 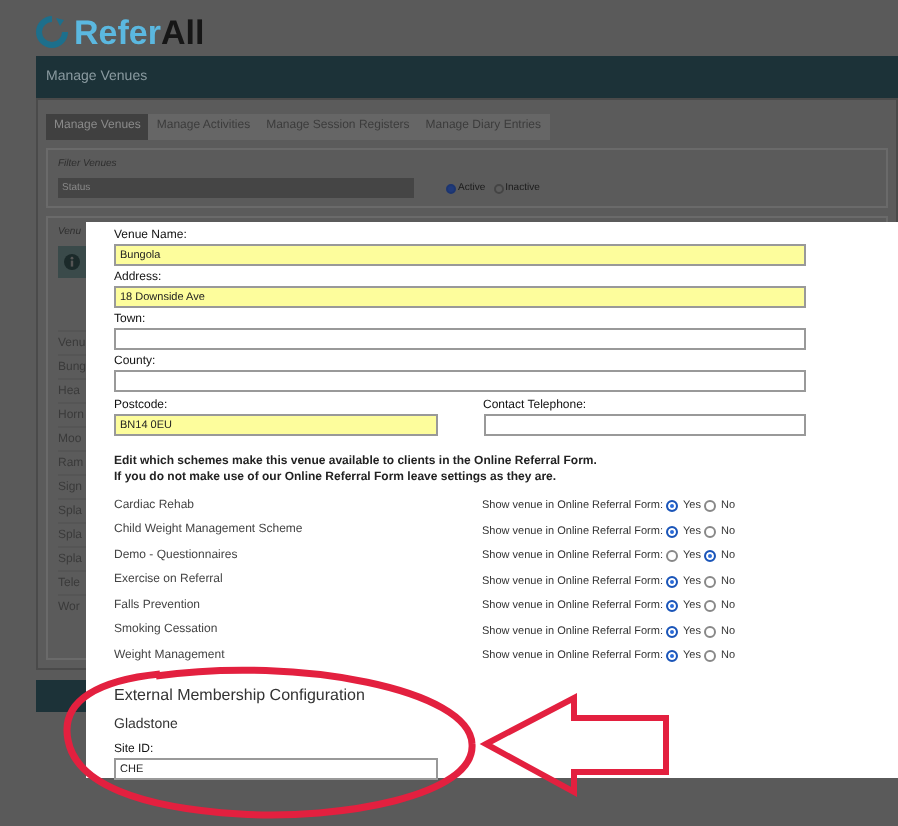 What do you see at coordinates (72, 262) in the screenshot?
I see `info-icon` at bounding box center [72, 262].